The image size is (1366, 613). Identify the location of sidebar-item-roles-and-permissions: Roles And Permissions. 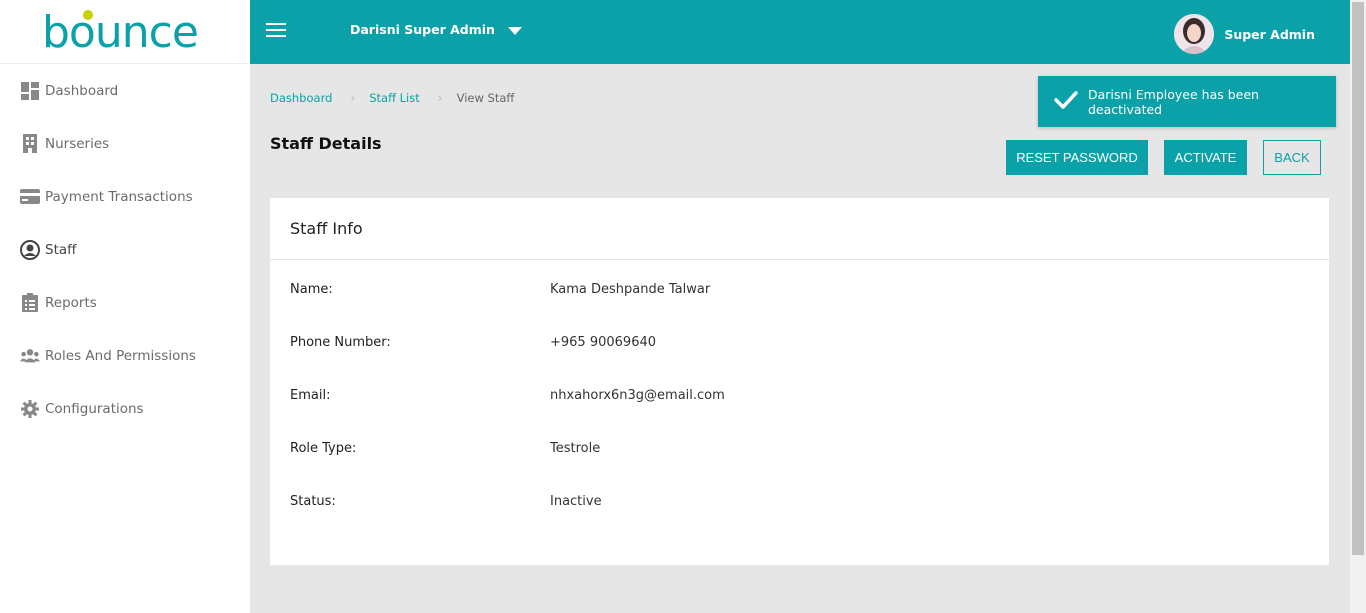
(125, 355).